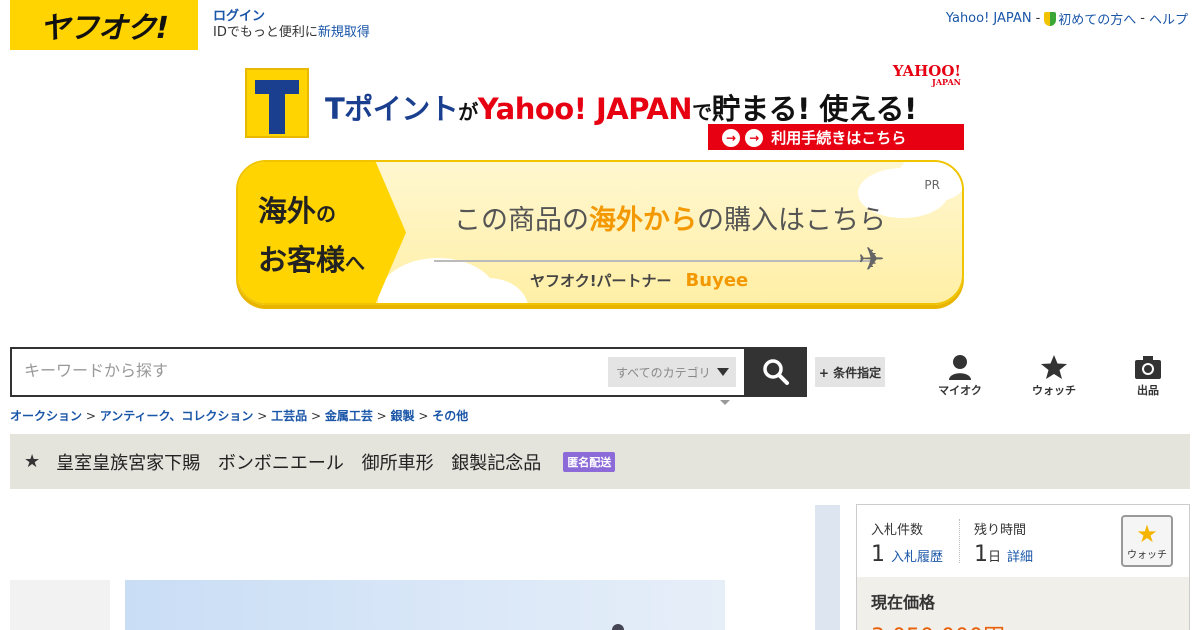  I want to click on tpoint-de: で, so click(702, 112).